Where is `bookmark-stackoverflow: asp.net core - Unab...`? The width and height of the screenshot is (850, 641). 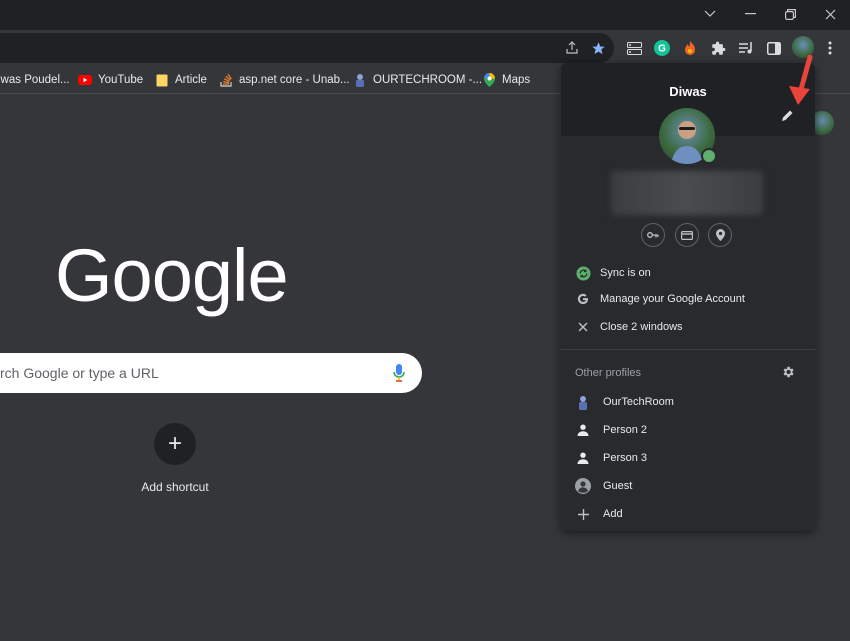 bookmark-stackoverflow: asp.net core - Unab... is located at coordinates (284, 80).